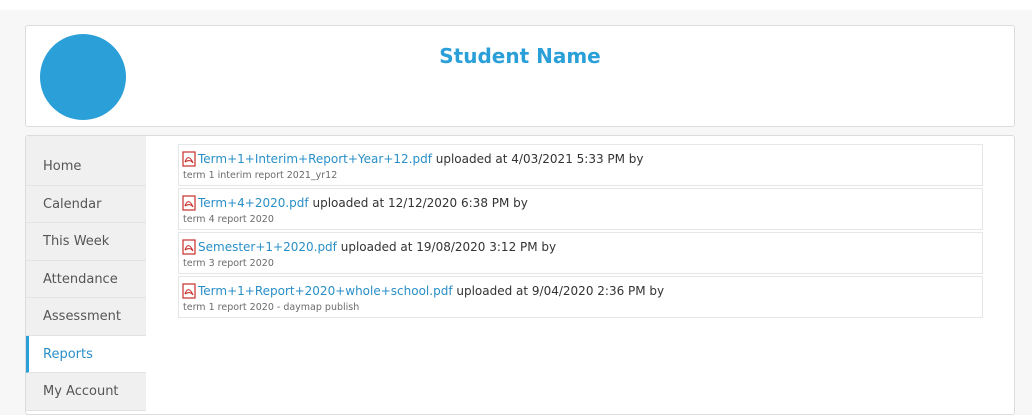 Image resolution: width=1032 pixels, height=415 pixels. I want to click on report-upload-info: uploaded at 9/04/2020 2:36 PM by, so click(558, 291).